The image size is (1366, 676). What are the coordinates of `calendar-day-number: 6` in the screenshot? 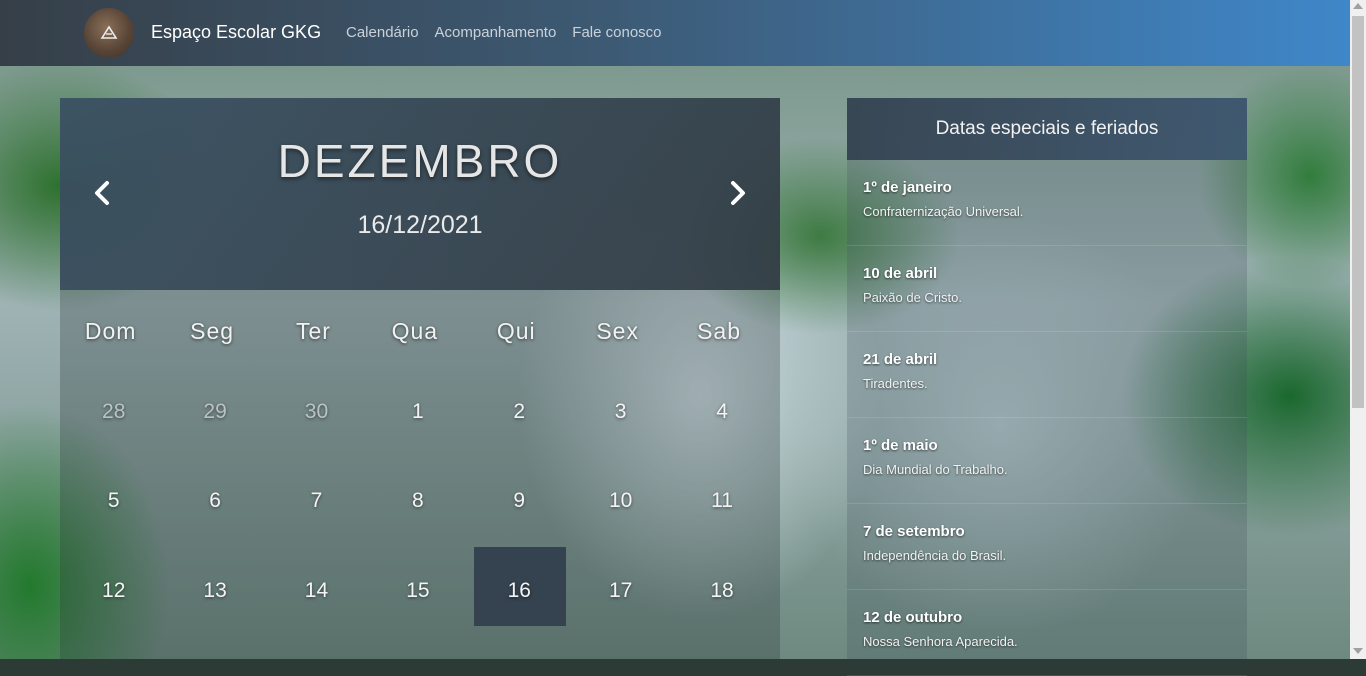 It's located at (215, 501).